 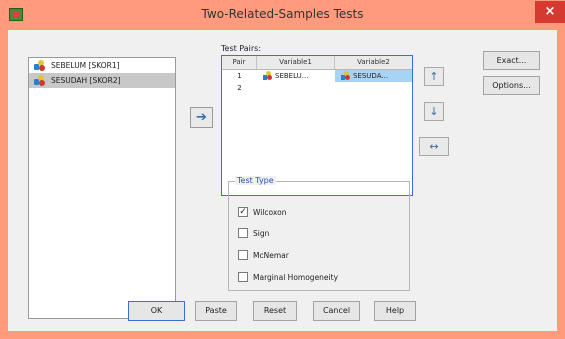 I want to click on table-header: Pair Variable1 Variable2, so click(x=317, y=63).